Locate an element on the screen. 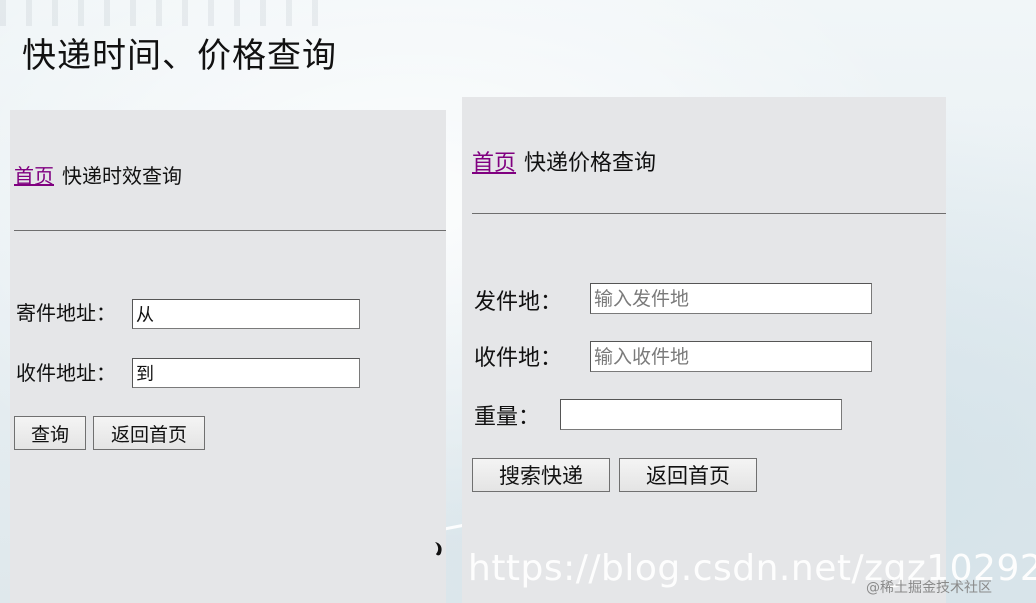  search-express-button: 搜索快递 is located at coordinates (541, 475).